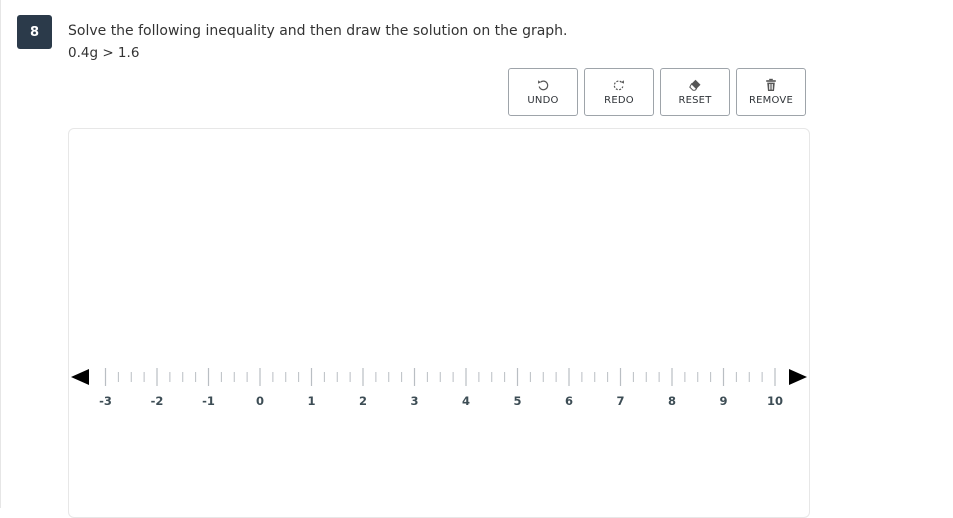 The height and width of the screenshot is (518, 953). What do you see at coordinates (543, 85) in the screenshot?
I see `undo-icon` at bounding box center [543, 85].